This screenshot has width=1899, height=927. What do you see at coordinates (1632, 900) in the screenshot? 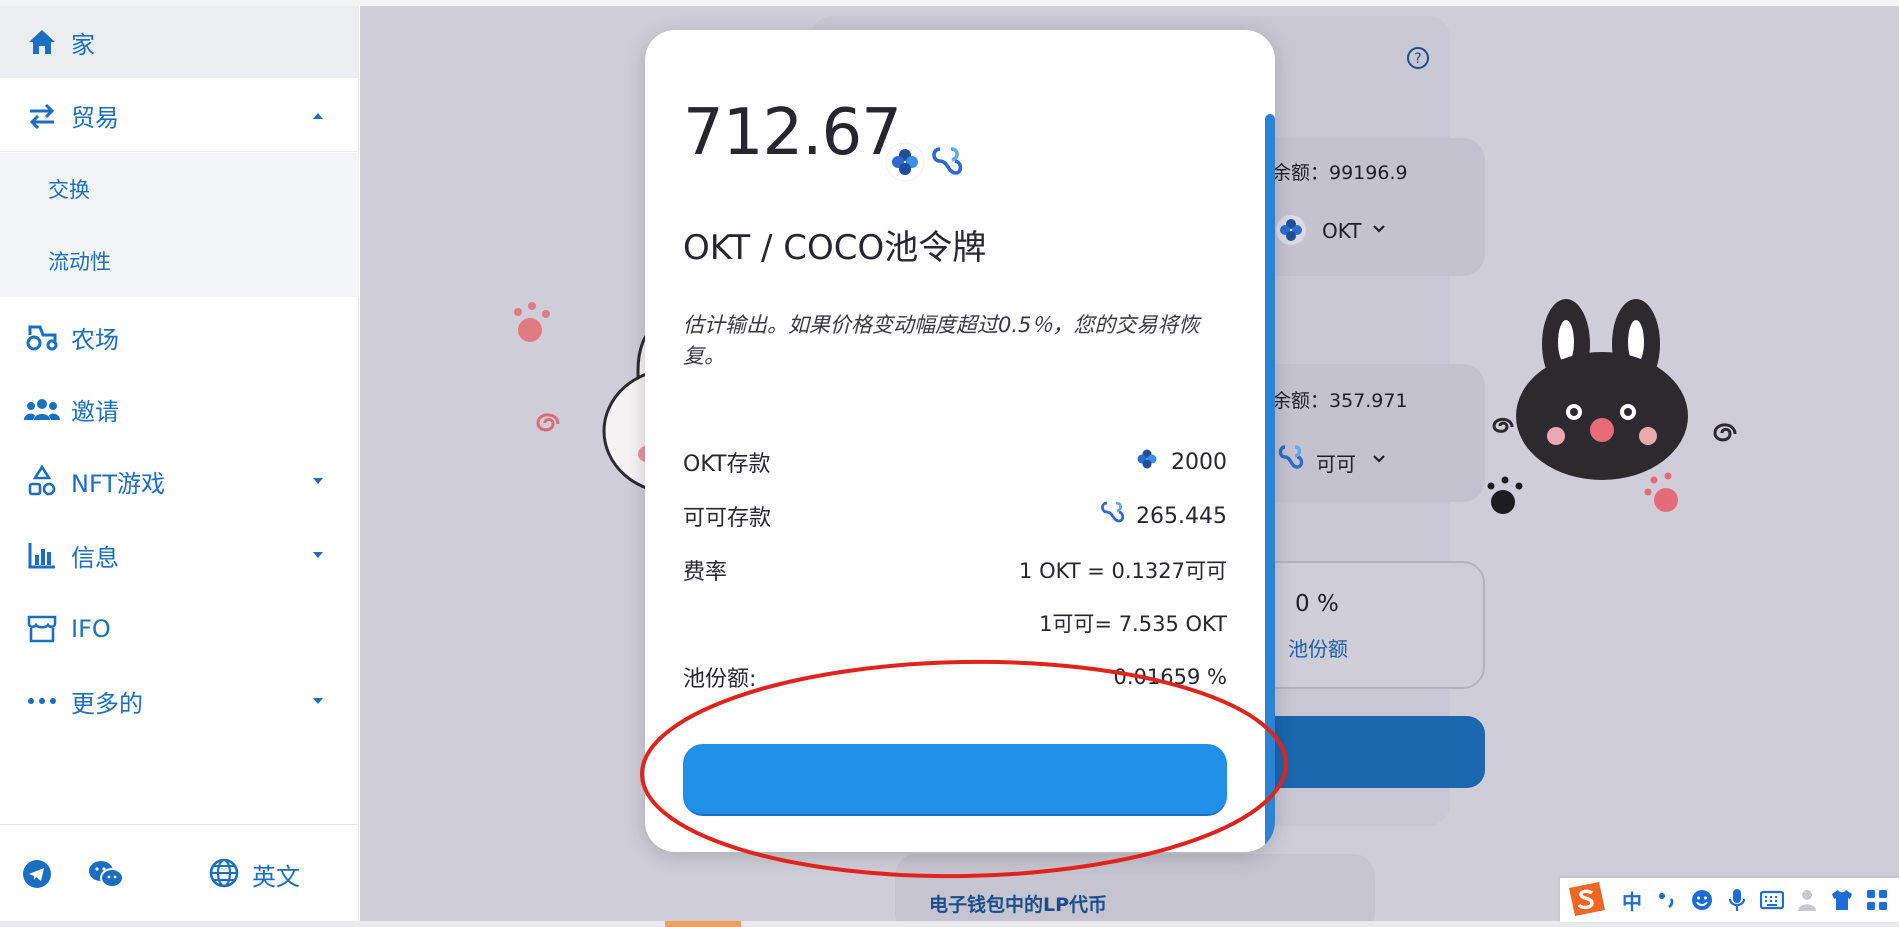
I see `ime-language-toggle: 中` at bounding box center [1632, 900].